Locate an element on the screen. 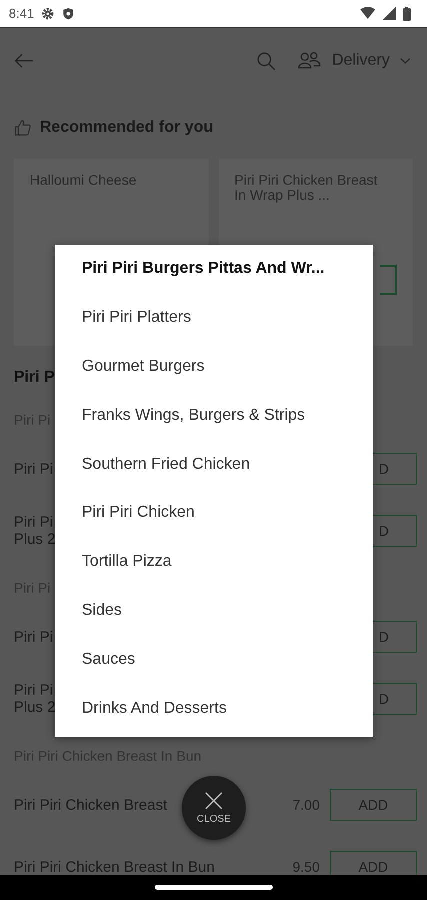  menu-item-name: Piri Piri Chicken Breast is located at coordinates (91, 805).